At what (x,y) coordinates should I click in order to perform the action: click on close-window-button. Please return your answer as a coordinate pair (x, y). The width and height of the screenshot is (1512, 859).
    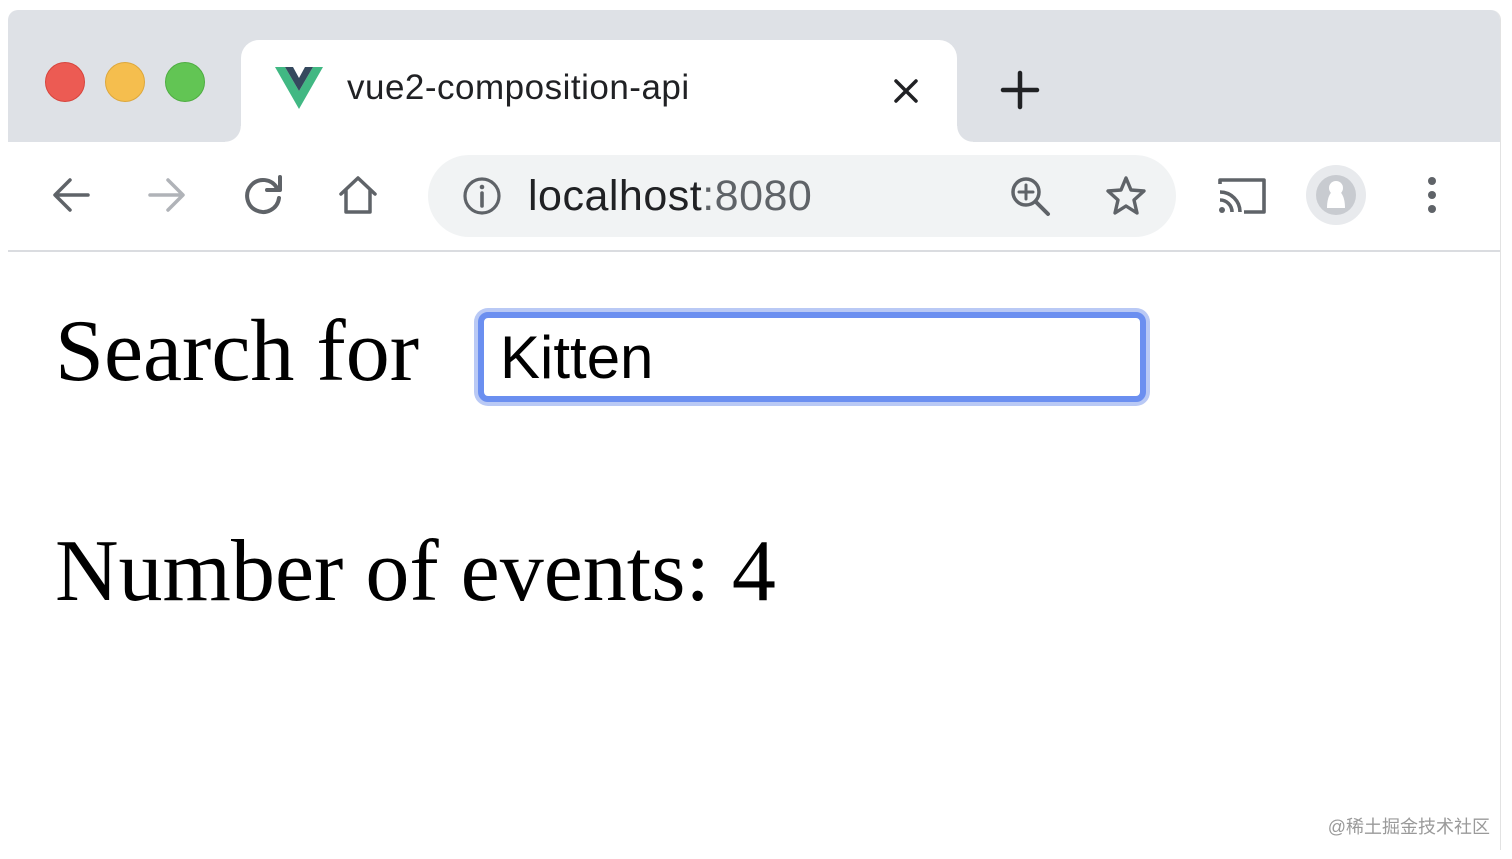
    Looking at the image, I should click on (65, 82).